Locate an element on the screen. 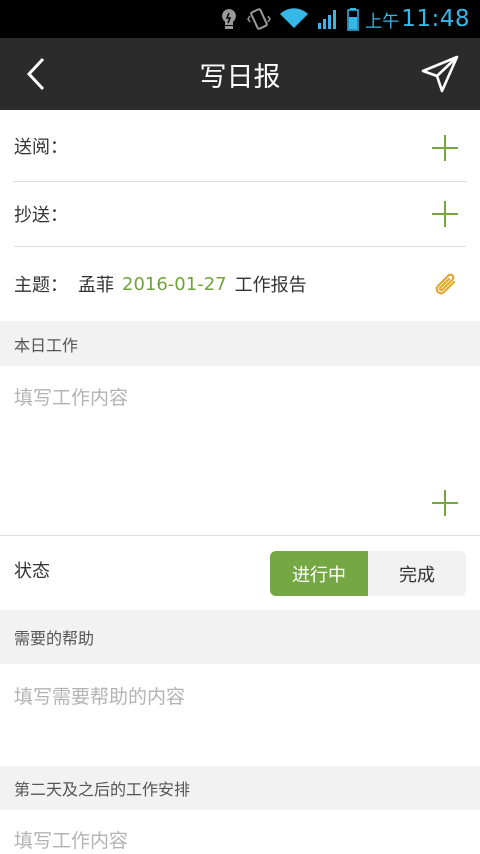  vibrate-icon is located at coordinates (259, 19).